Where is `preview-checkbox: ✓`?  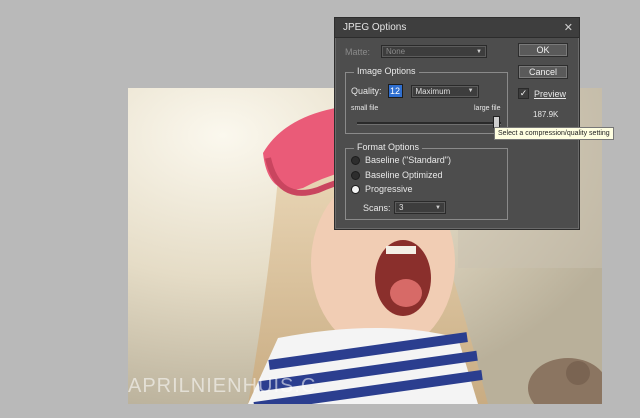 preview-checkbox: ✓ is located at coordinates (523, 93).